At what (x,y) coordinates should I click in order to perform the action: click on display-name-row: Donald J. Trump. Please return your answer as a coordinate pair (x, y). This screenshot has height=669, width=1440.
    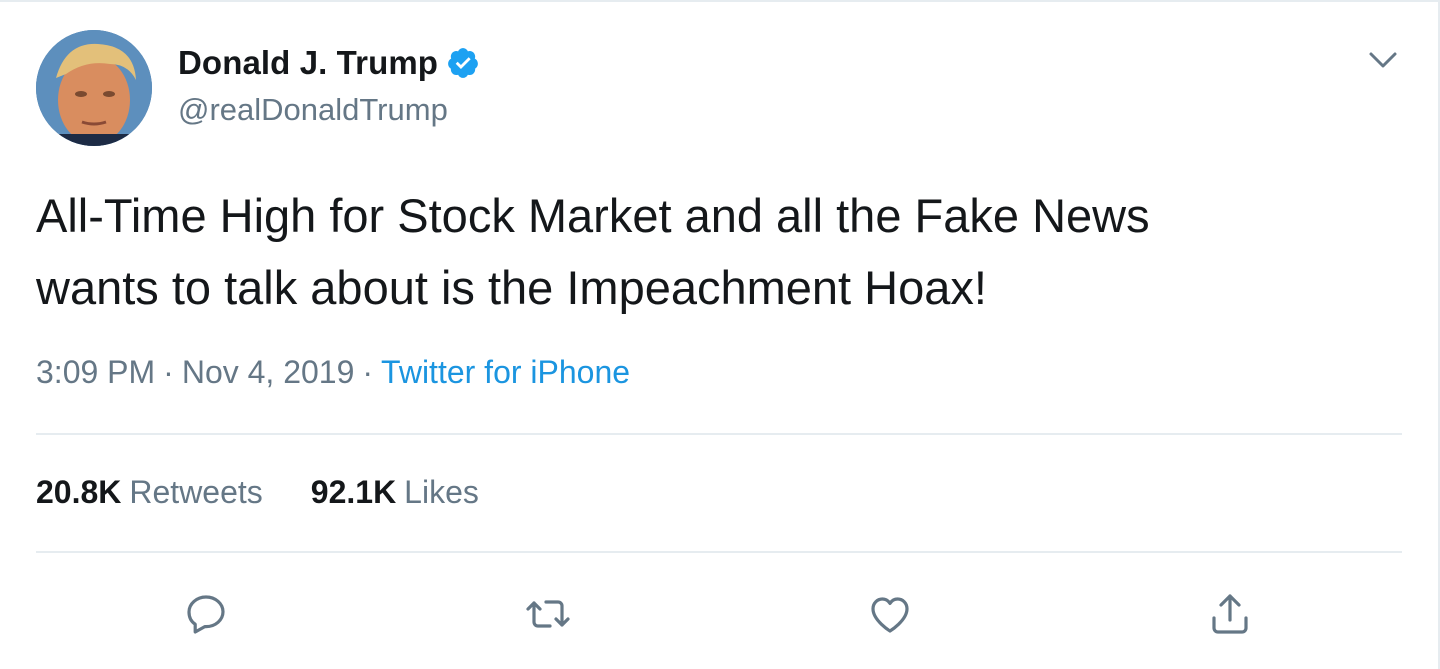
    Looking at the image, I should click on (329, 63).